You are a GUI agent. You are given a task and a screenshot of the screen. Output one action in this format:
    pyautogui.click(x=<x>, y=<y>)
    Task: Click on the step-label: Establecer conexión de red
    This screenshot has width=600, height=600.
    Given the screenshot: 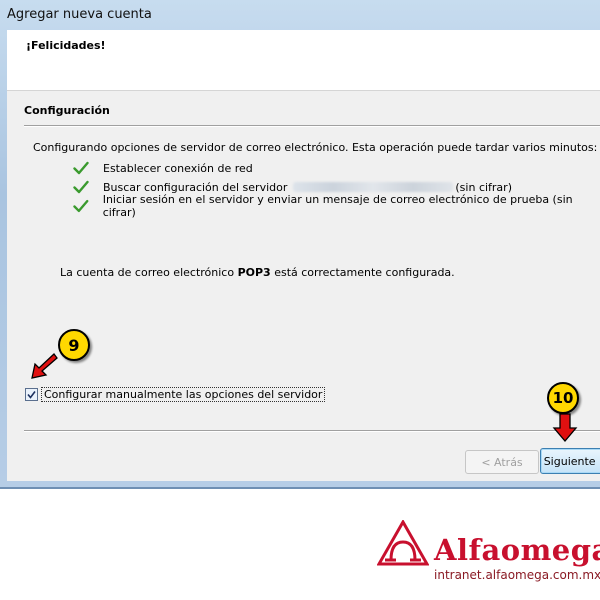 What is the action you would take?
    pyautogui.click(x=178, y=168)
    